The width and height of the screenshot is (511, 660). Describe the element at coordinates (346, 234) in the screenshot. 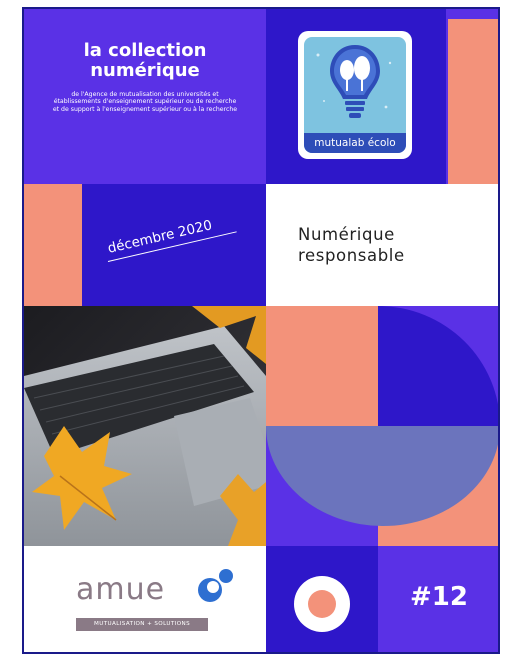

I see `topic-line1: Numérique` at that location.